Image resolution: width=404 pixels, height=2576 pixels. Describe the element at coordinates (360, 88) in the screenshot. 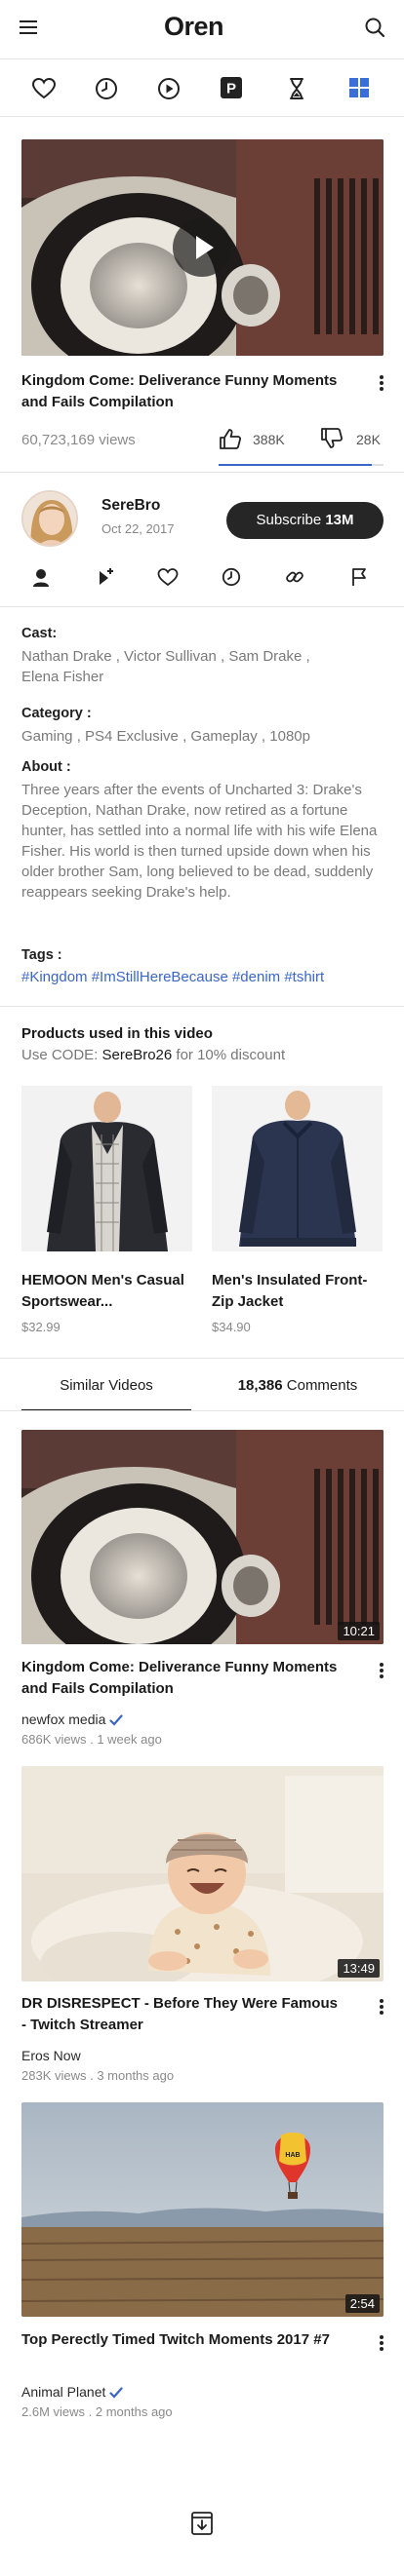

I see `grid-icon` at that location.